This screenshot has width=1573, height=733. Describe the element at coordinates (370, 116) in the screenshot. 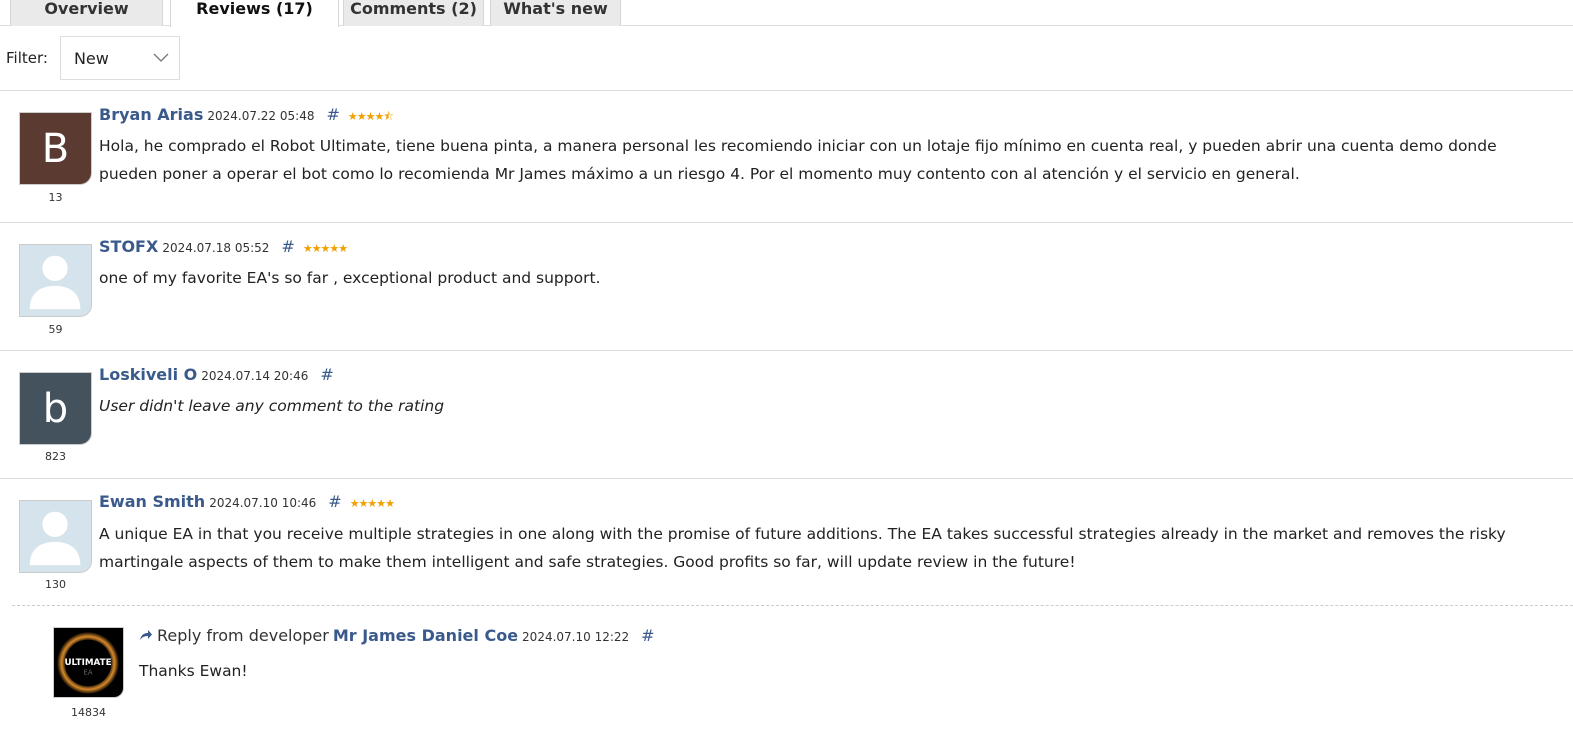

I see `star-rating: ★★★★⯪` at that location.